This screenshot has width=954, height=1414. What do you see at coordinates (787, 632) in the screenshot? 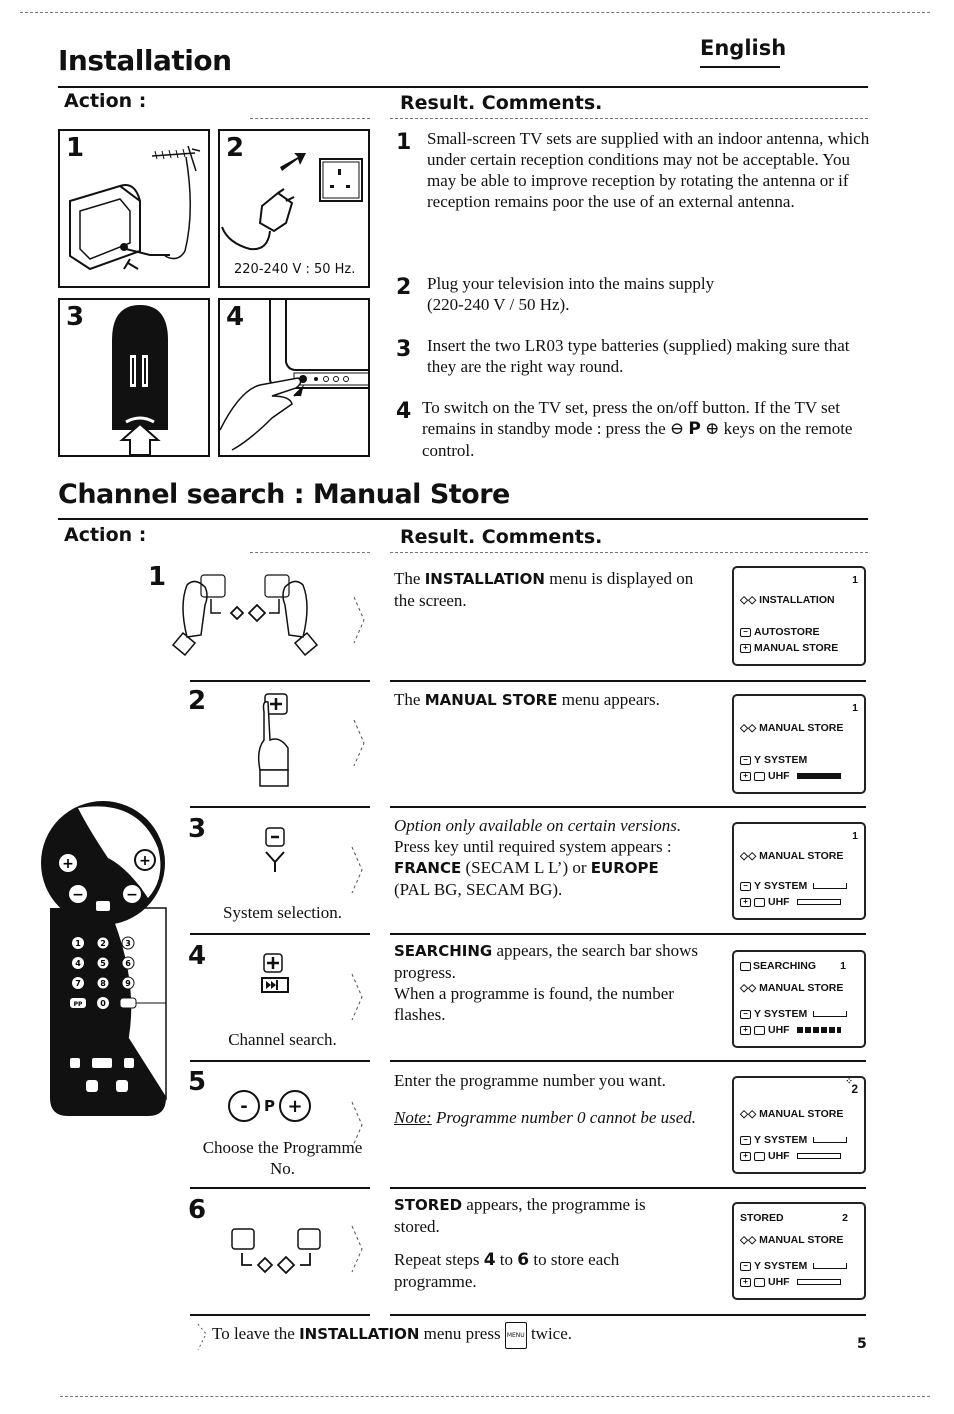
I see `screen-option: AUTOSTORE` at bounding box center [787, 632].